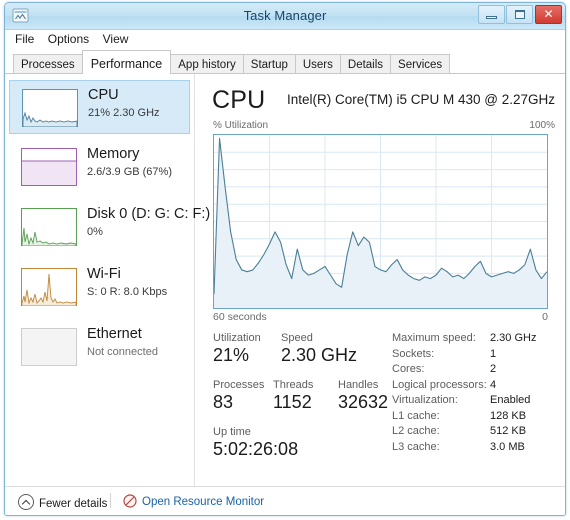 The image size is (570, 520). I want to click on spec-virtualization-key: Virtualization:, so click(425, 400).